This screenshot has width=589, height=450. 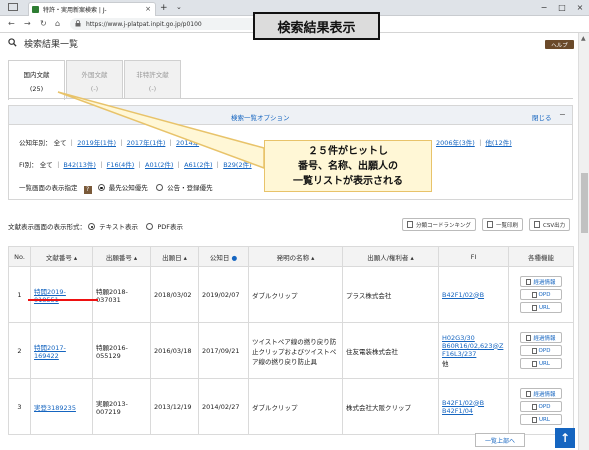 I want to click on col-header-sortable: 出願日 ▴, so click(x=174, y=256).